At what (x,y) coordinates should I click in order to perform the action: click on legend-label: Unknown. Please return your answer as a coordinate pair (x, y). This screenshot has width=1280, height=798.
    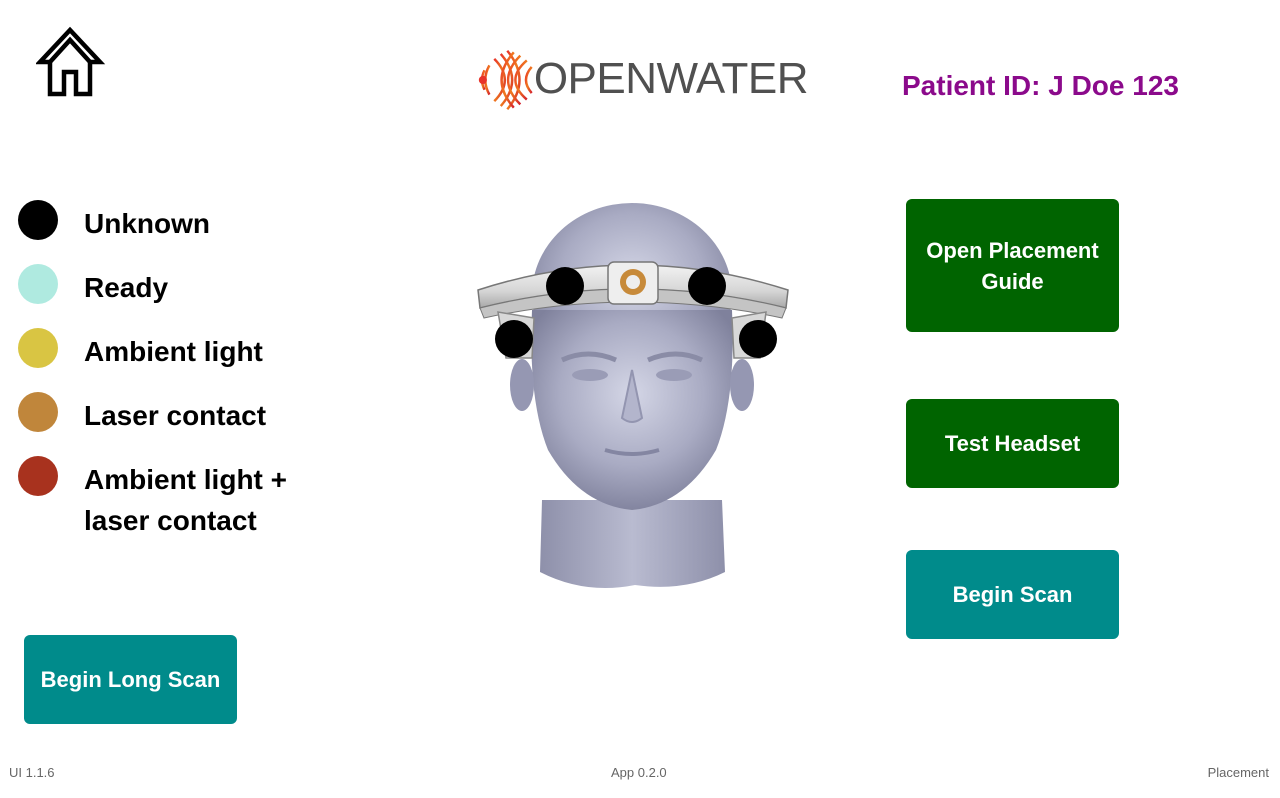
    Looking at the image, I should click on (147, 223).